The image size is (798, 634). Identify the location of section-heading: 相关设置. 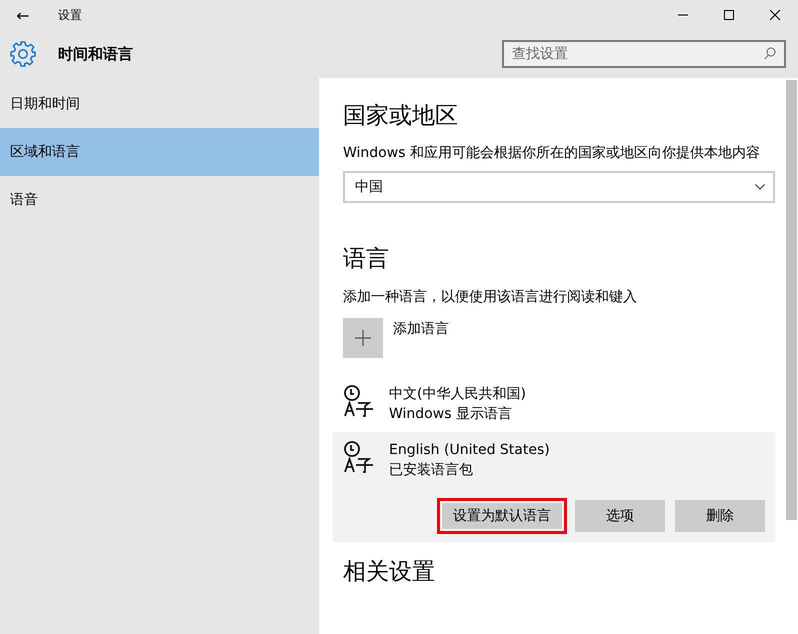
(389, 572).